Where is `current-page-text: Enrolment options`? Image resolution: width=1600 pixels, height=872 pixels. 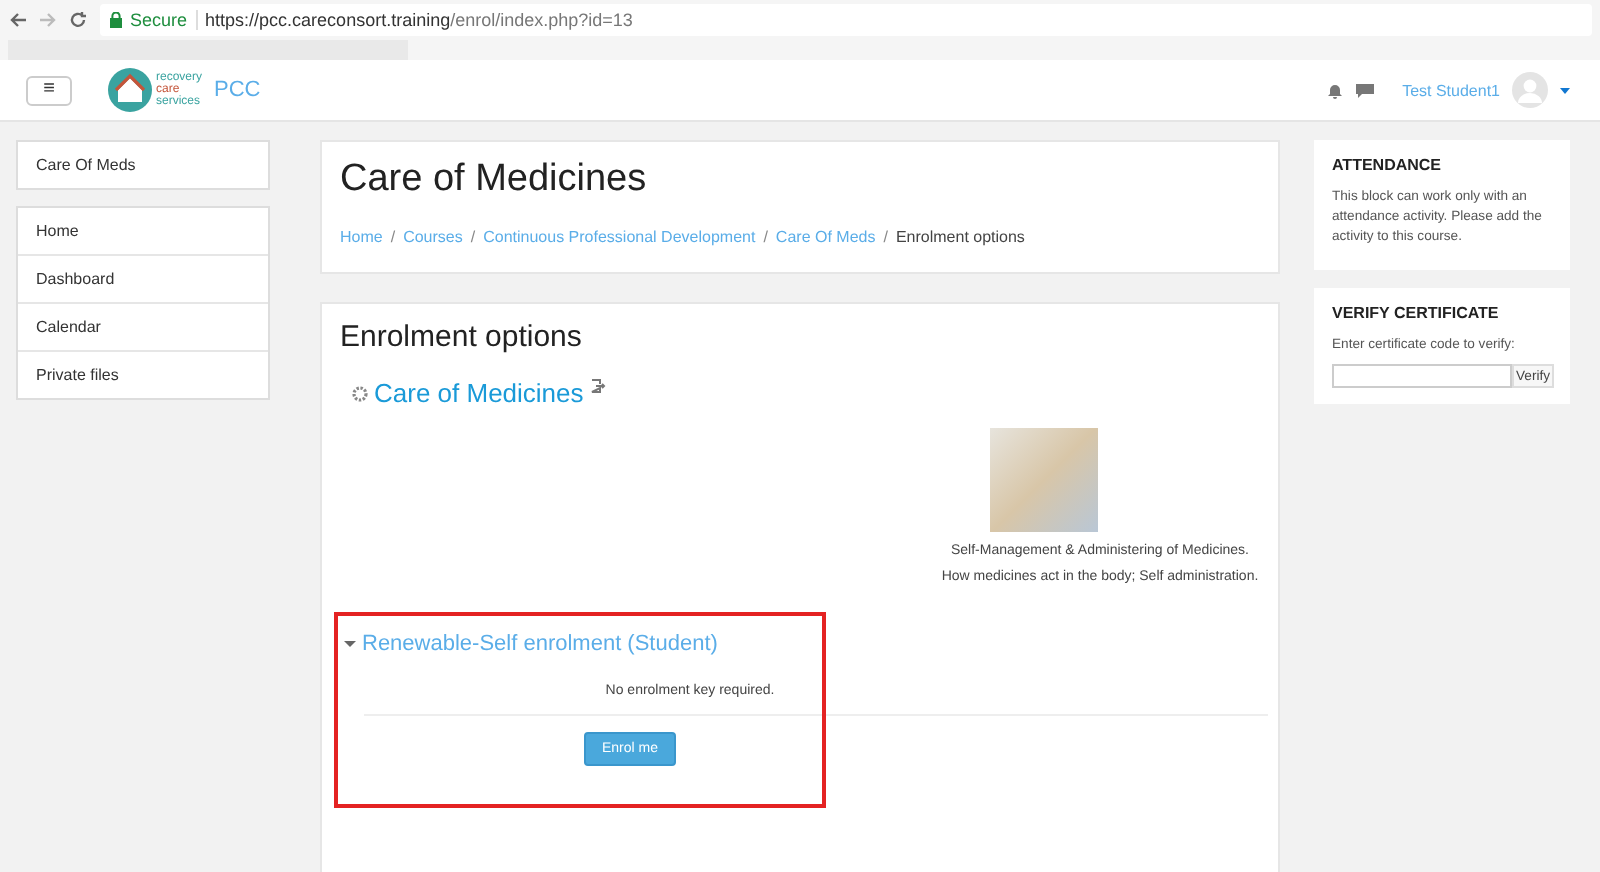
current-page-text: Enrolment options is located at coordinates (960, 237).